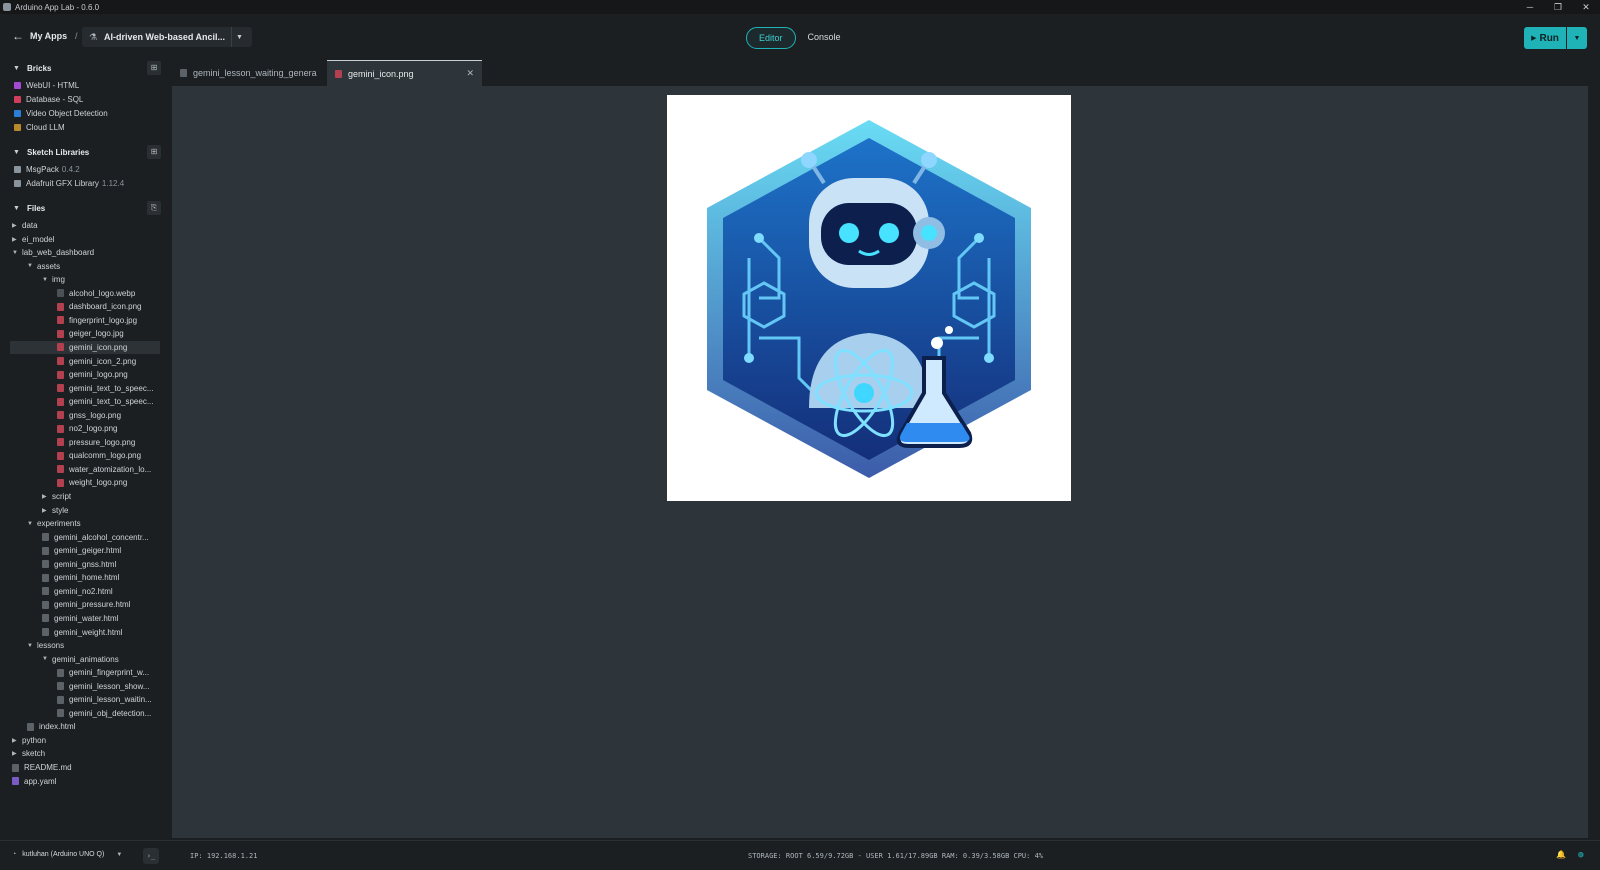 The width and height of the screenshot is (1600, 870). I want to click on terminal-button: ›_, so click(151, 856).